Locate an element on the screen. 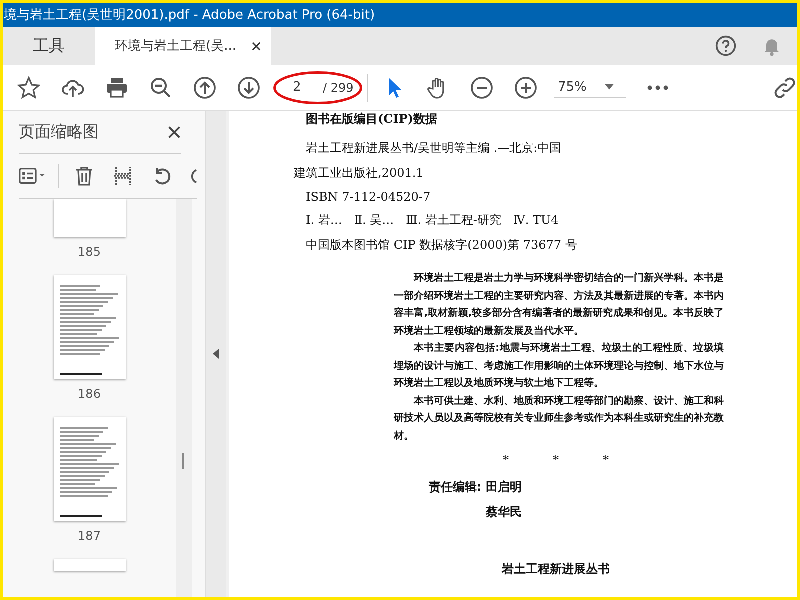  page-number-label: 186 is located at coordinates (89, 394).